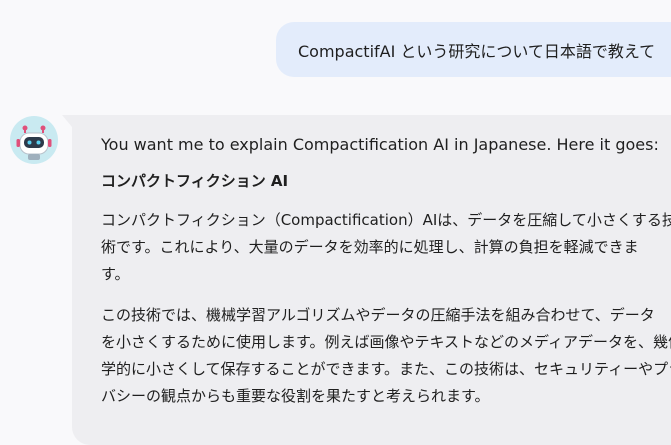 This screenshot has height=445, width=671. What do you see at coordinates (195, 181) in the screenshot?
I see `assistant-heading: コンパクトフィクション AI` at bounding box center [195, 181].